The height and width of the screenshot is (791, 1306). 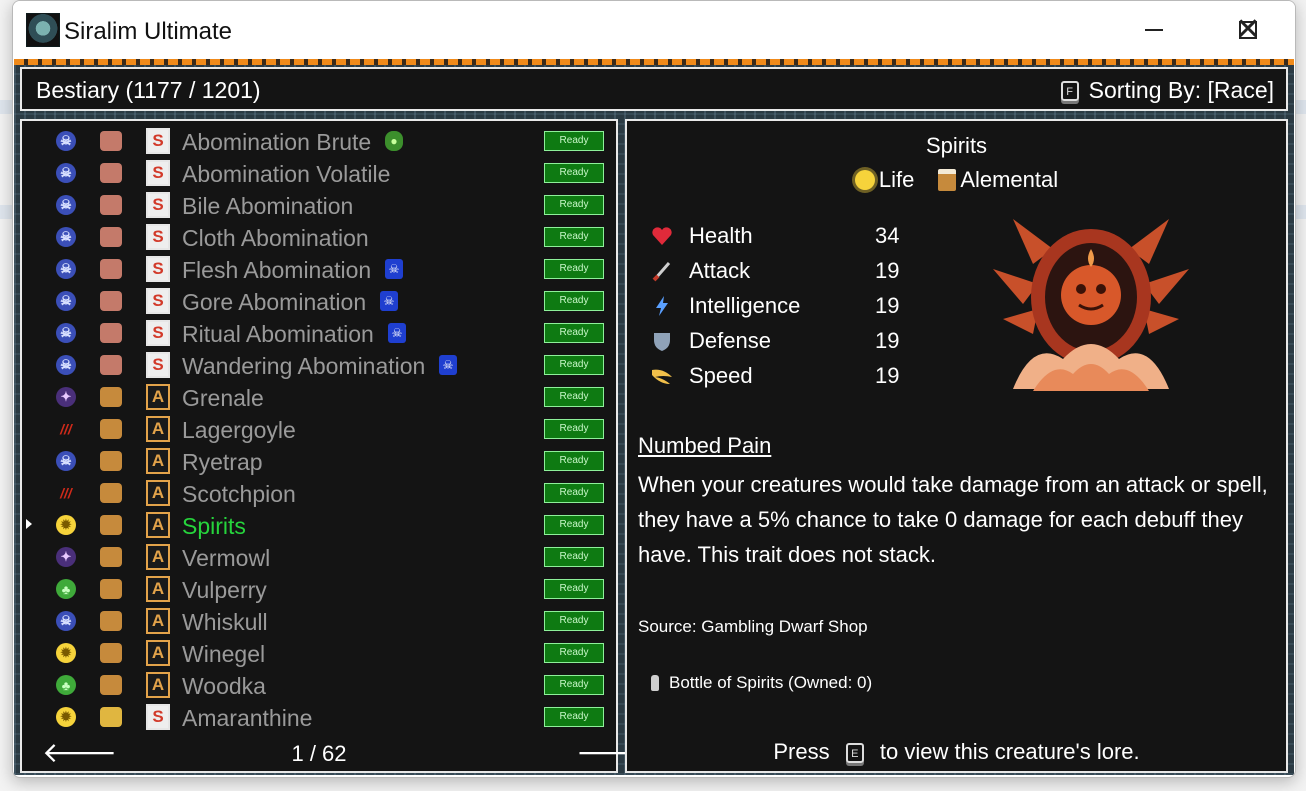 I want to click on list-item: ☠ S Bile Abomination Ready, so click(x=319, y=205).